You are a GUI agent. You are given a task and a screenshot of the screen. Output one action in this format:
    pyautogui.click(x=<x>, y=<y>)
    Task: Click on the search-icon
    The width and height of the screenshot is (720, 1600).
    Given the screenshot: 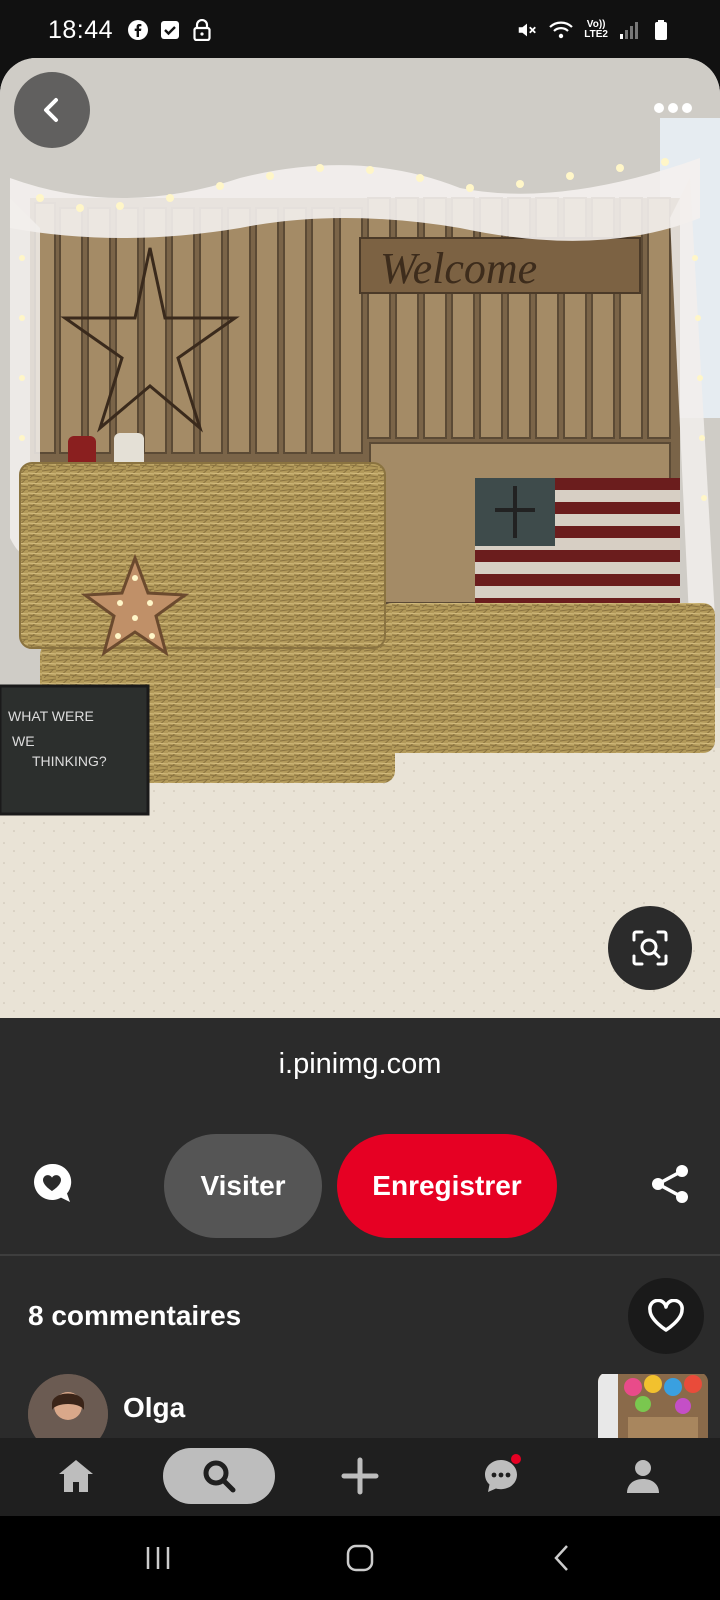 What is the action you would take?
    pyautogui.click(x=219, y=1476)
    